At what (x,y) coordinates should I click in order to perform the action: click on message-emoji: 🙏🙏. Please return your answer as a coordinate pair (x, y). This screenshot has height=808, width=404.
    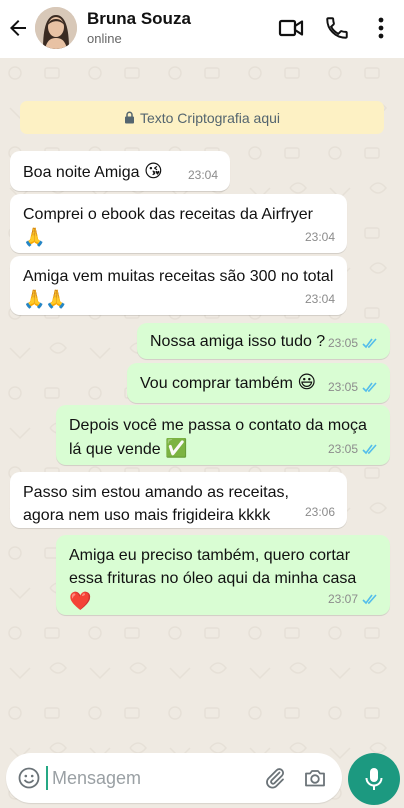
    Looking at the image, I should click on (45, 299).